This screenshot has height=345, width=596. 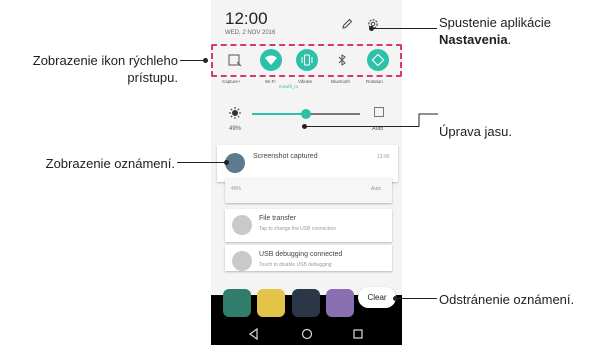 What do you see at coordinates (509, 39) in the screenshot?
I see `callout-settings-end: .` at bounding box center [509, 39].